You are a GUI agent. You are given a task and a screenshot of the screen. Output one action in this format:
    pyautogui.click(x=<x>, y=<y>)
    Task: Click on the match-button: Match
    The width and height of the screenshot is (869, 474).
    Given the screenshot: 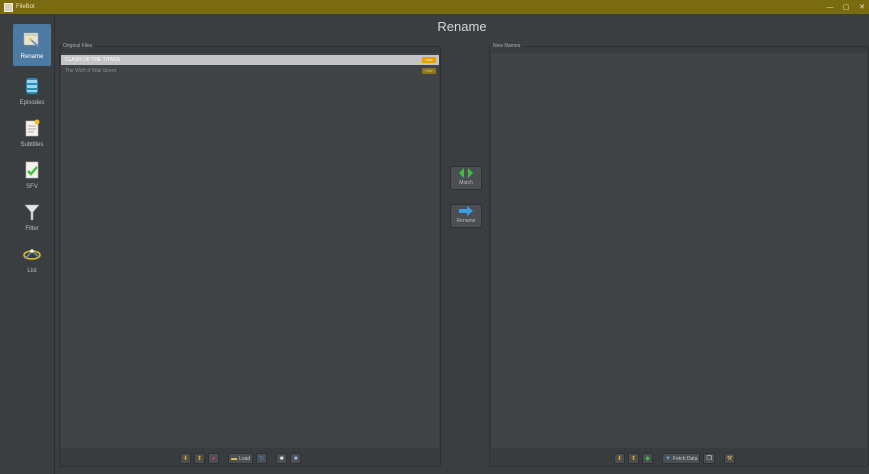 What is the action you would take?
    pyautogui.click(x=466, y=178)
    